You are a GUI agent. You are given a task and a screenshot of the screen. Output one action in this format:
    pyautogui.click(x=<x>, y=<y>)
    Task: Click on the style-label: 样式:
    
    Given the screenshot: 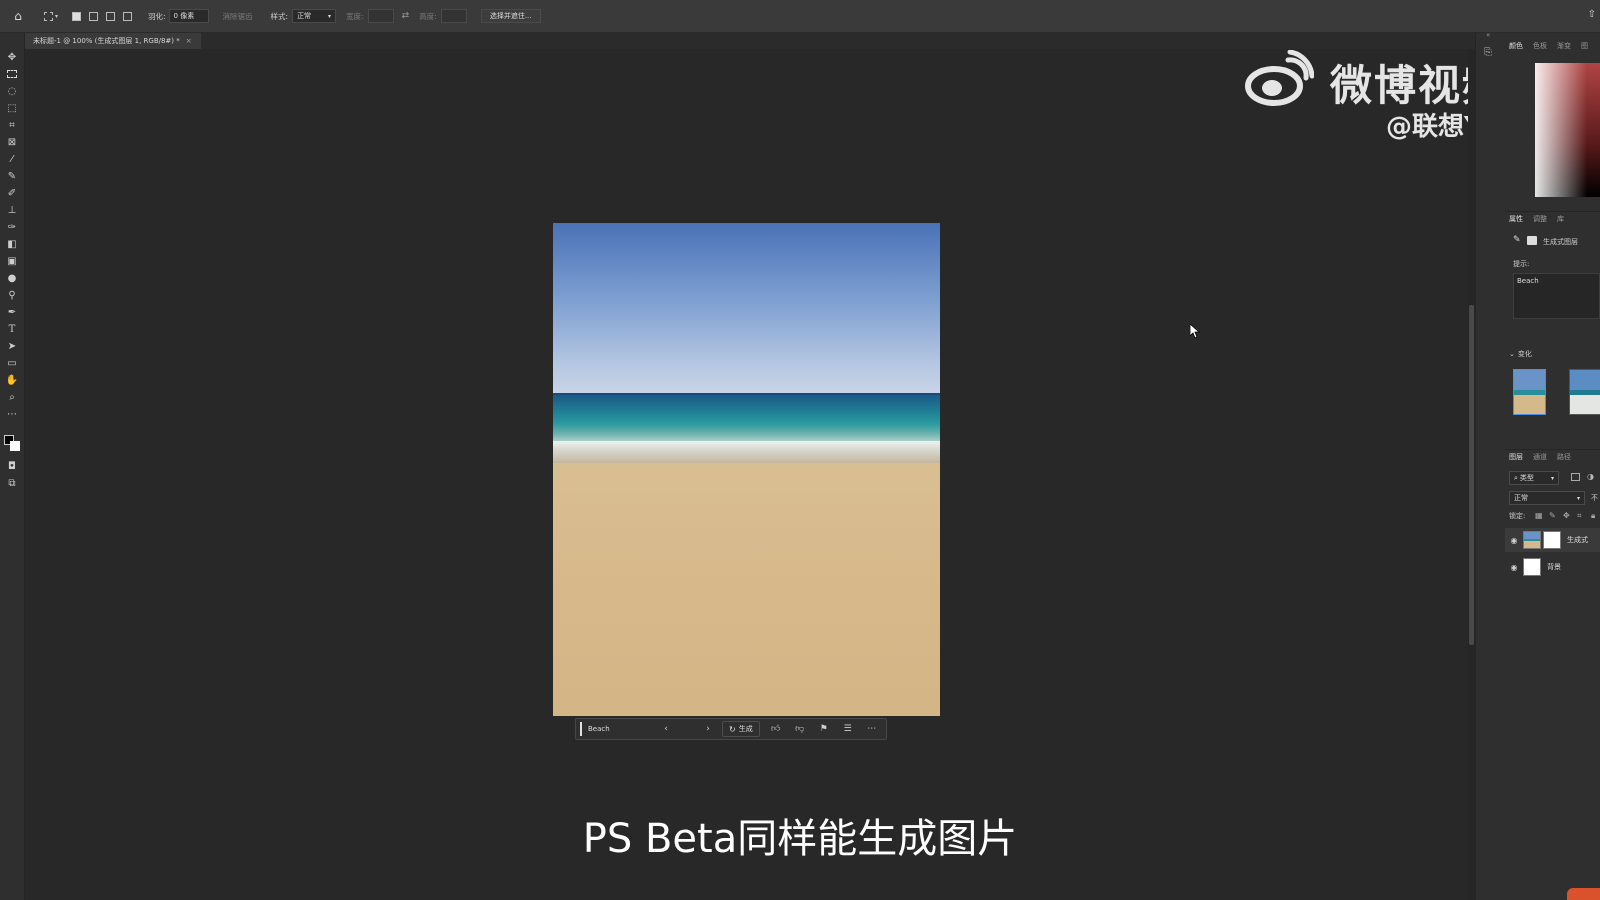 What is the action you would take?
    pyautogui.click(x=279, y=16)
    